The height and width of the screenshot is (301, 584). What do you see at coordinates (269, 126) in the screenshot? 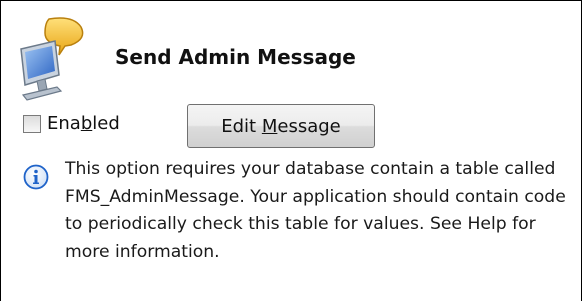
I see `edit-label-mnemonic: M` at bounding box center [269, 126].